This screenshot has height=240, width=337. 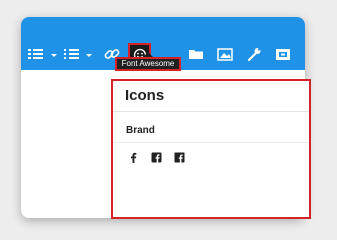 What do you see at coordinates (140, 130) in the screenshot?
I see `section-title-brand: Brand` at bounding box center [140, 130].